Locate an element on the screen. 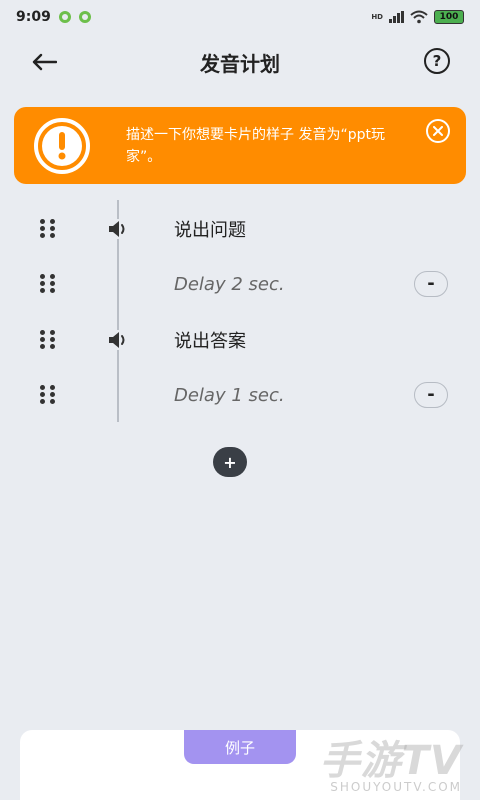 This screenshot has width=480, height=800. delay-label: Delay 1 sec. is located at coordinates (229, 395).